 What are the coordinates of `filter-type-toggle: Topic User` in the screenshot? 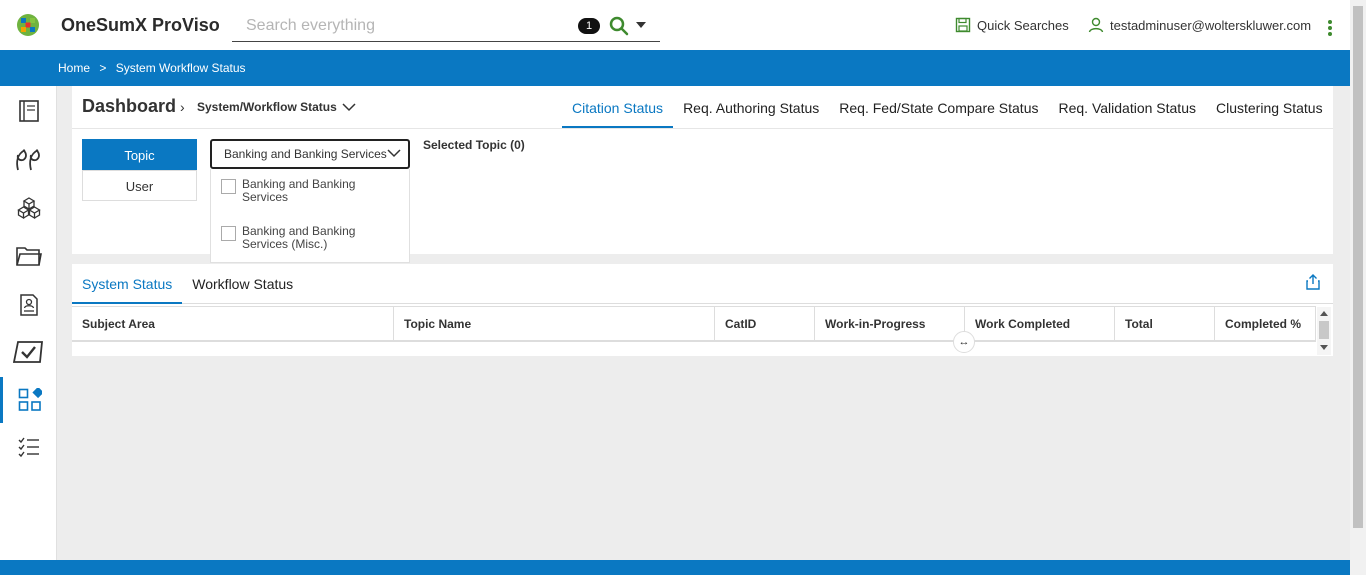 It's located at (139, 170).